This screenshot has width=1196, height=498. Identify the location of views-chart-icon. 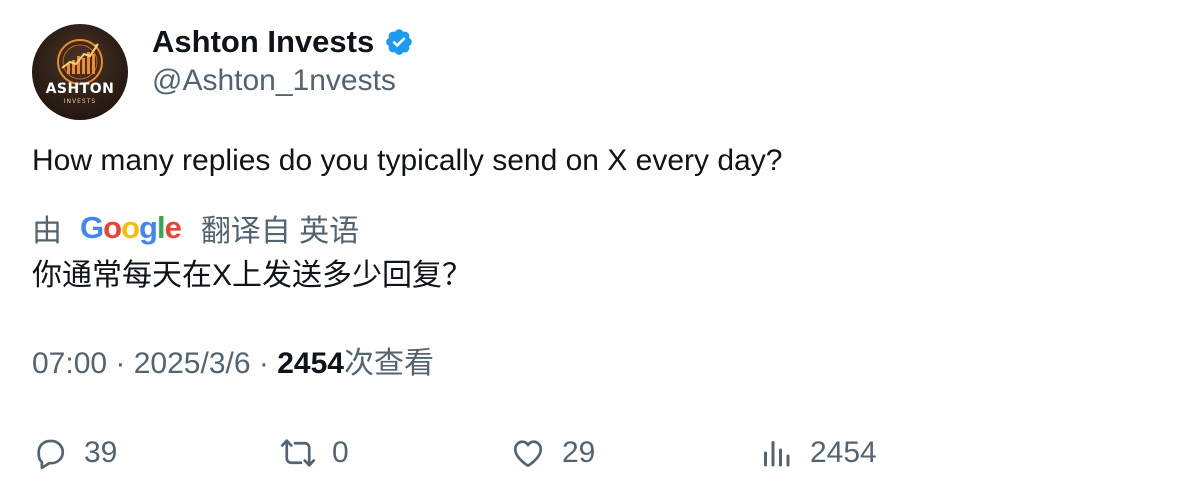
(777, 454).